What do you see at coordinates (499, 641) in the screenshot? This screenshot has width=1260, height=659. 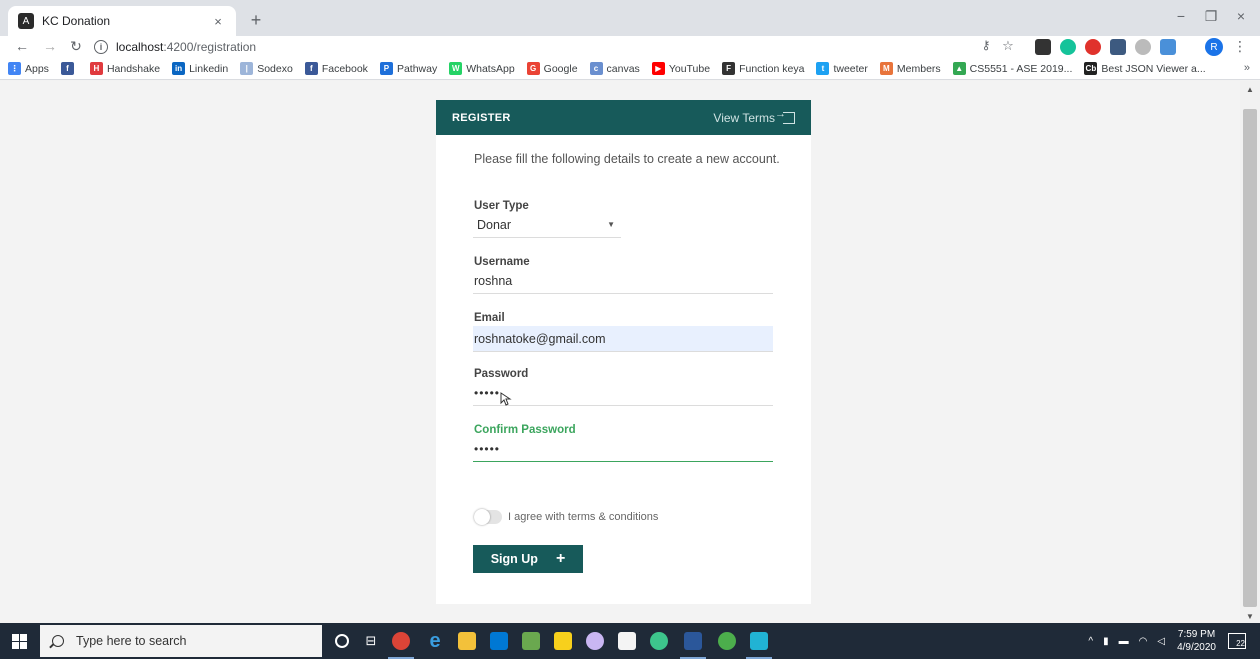 I see `outlook-app-icon` at bounding box center [499, 641].